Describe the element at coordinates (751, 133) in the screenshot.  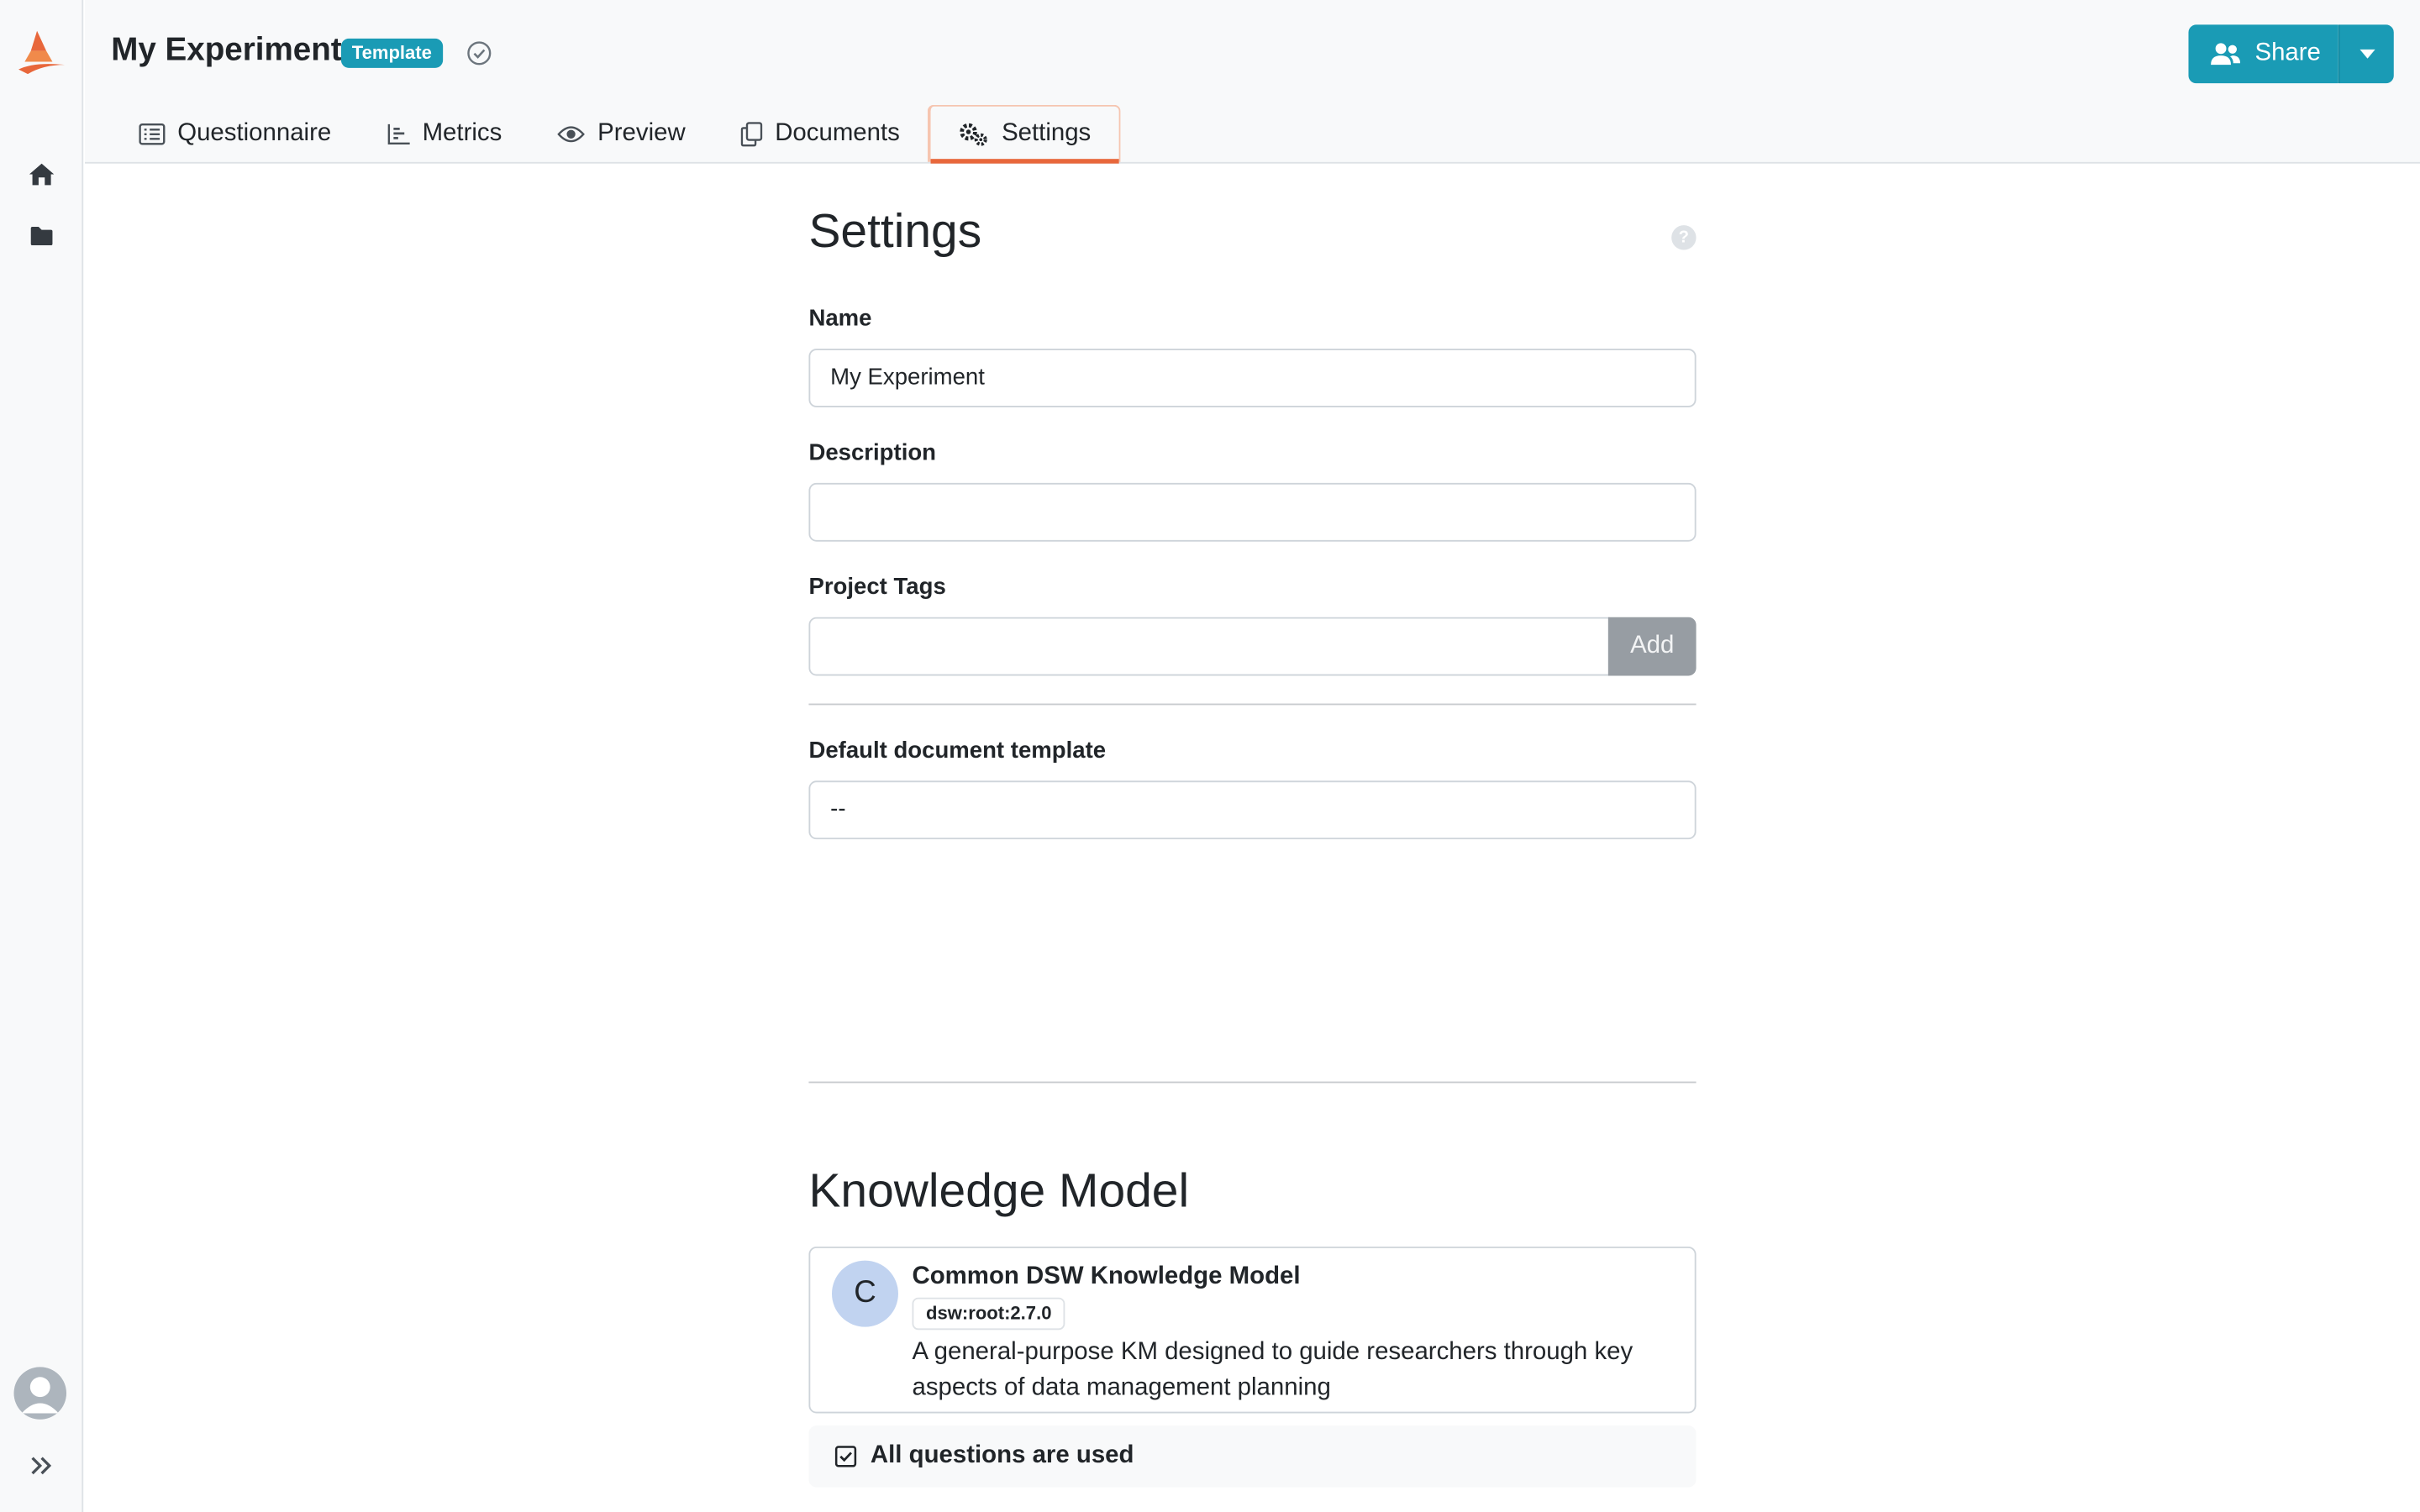
I see `copy-icon` at that location.